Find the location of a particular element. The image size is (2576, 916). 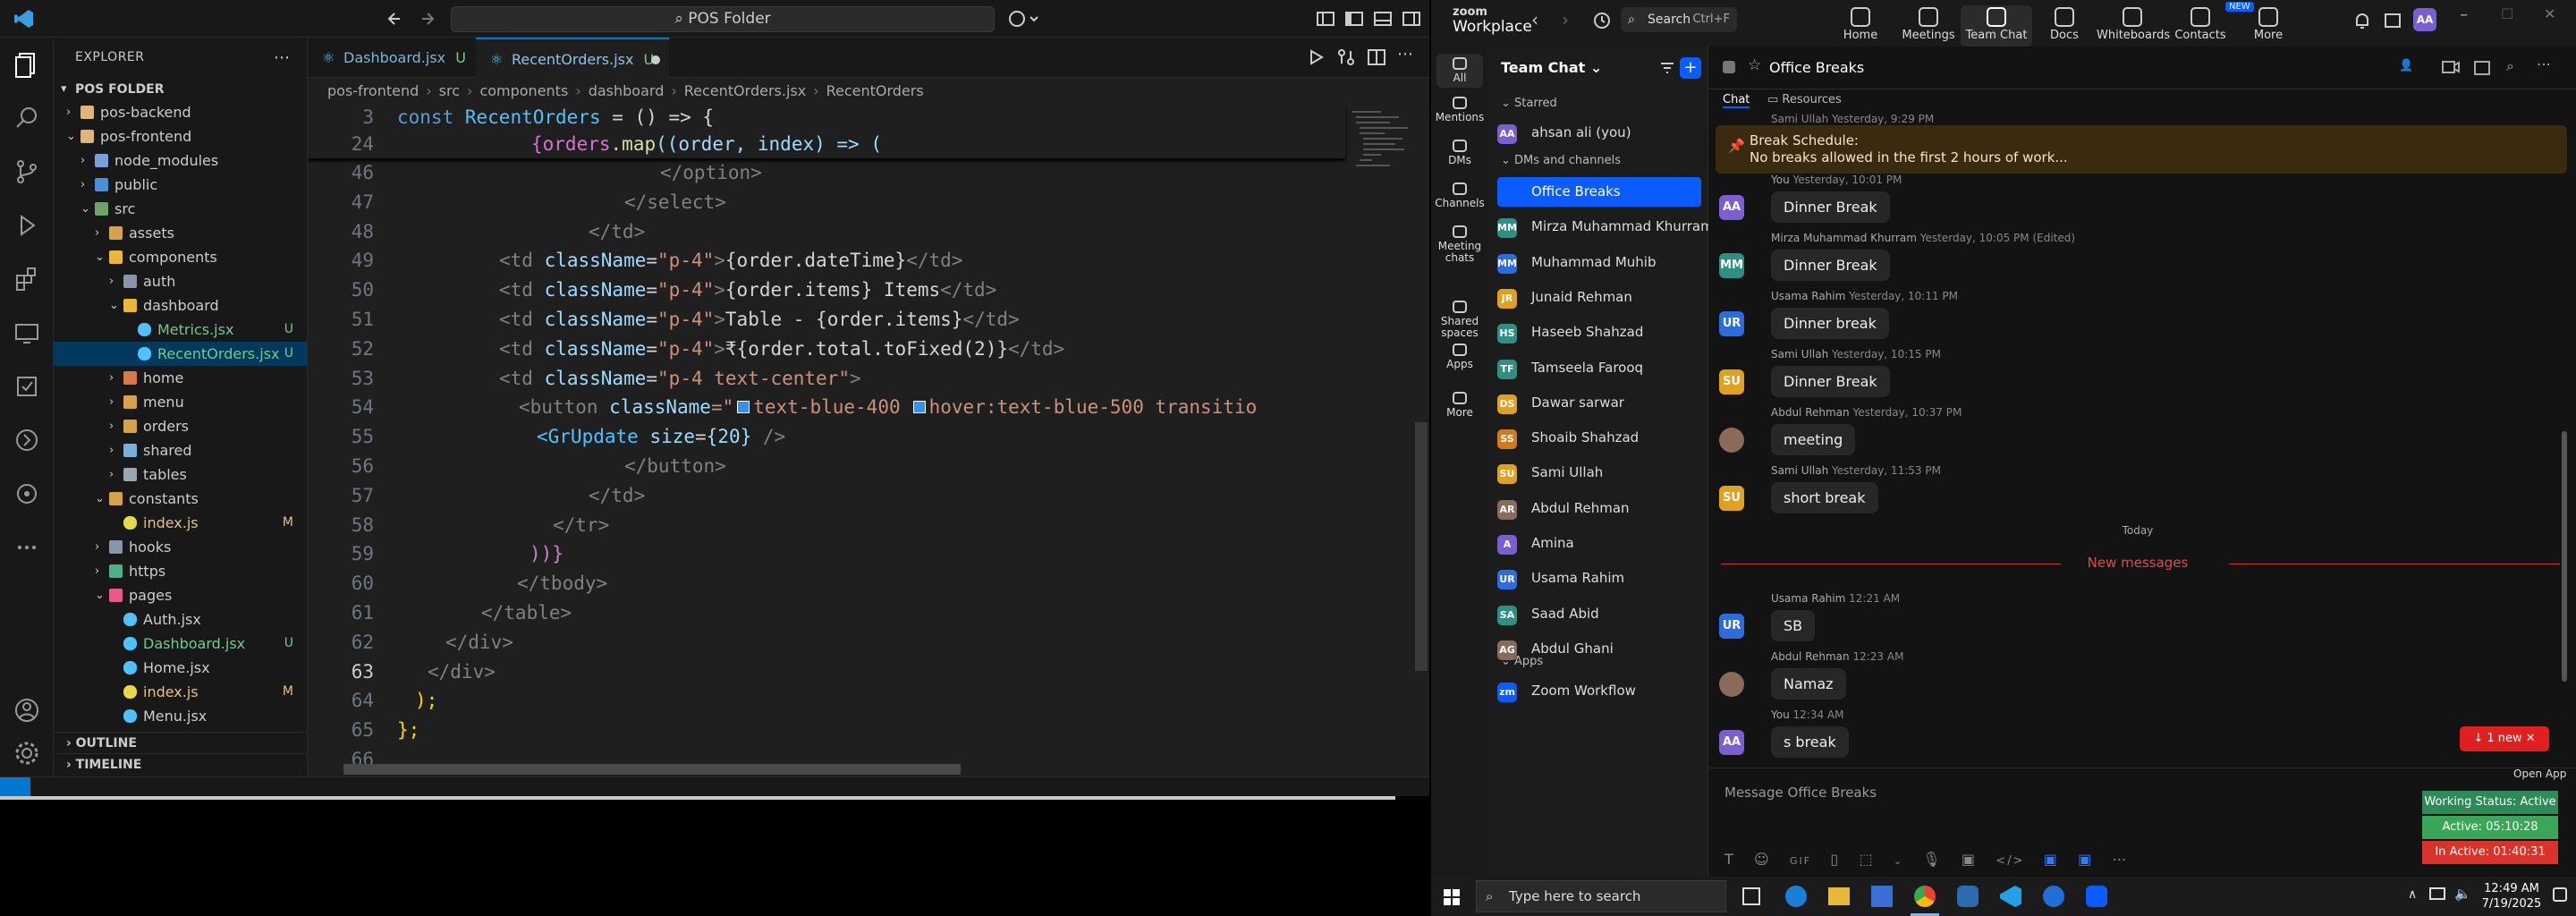

gif-icon: GIF is located at coordinates (1800, 861).